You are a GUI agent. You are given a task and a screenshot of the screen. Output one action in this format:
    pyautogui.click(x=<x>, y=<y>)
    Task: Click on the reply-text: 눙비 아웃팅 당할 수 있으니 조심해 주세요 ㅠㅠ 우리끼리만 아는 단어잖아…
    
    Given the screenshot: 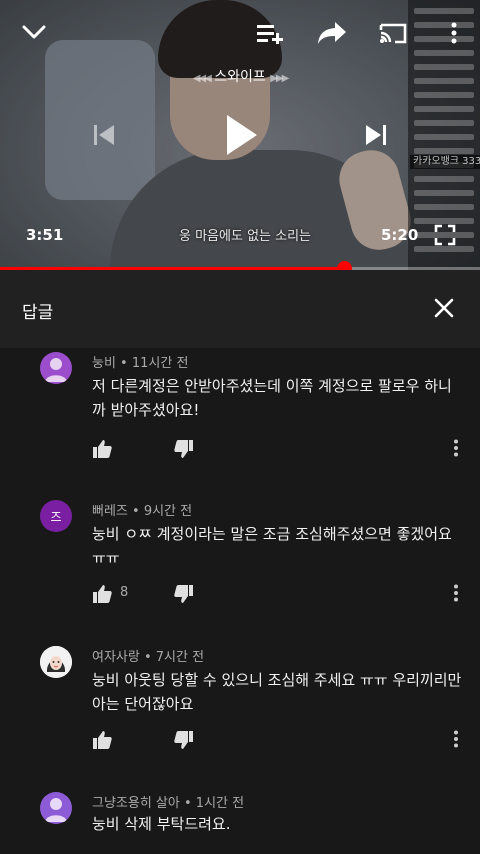 What is the action you would take?
    pyautogui.click(x=277, y=692)
    